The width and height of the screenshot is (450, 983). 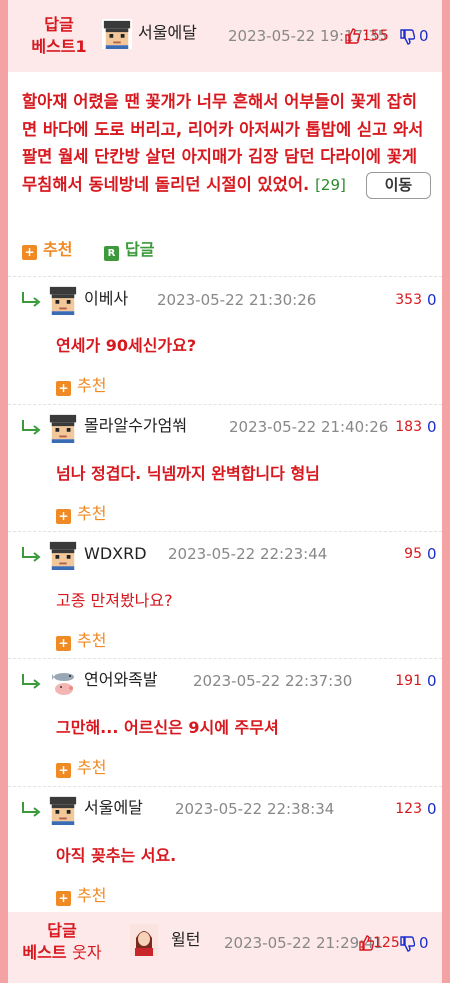 What do you see at coordinates (116, 855) in the screenshot?
I see `reply-text: 아직 꽂추는 서요.` at bounding box center [116, 855].